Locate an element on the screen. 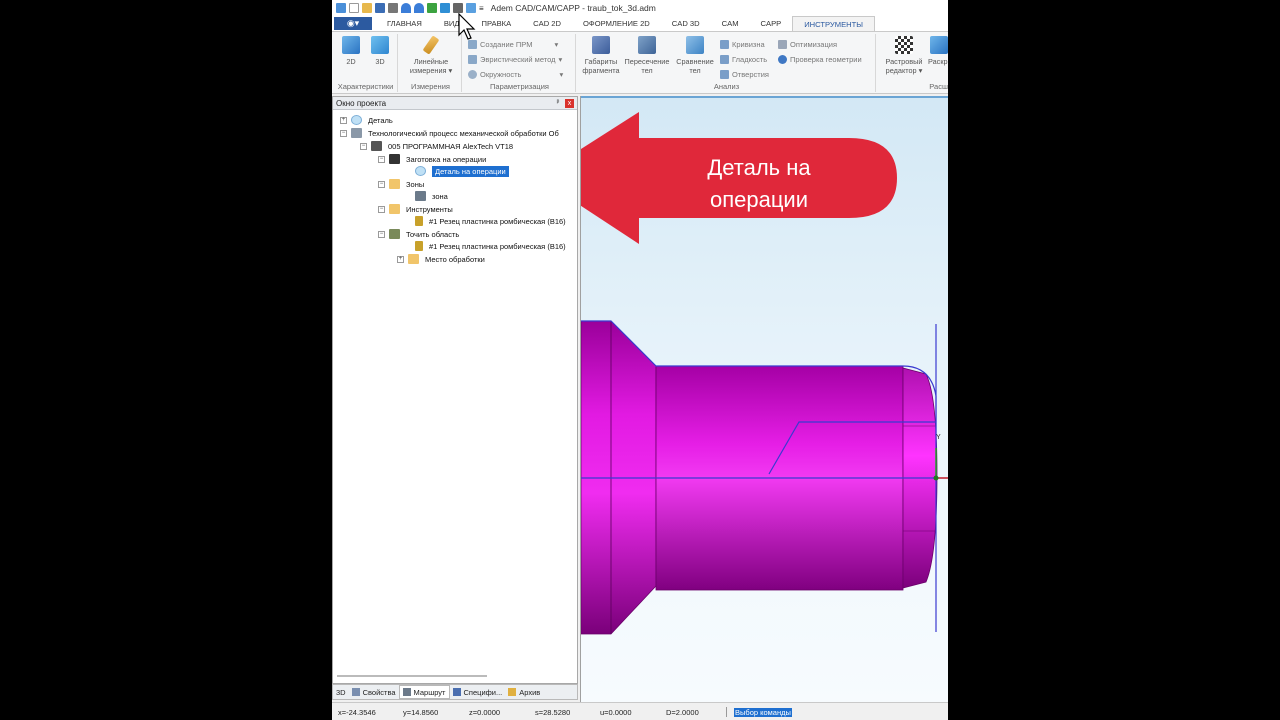 The height and width of the screenshot is (720, 1280). tab-cam: CAM is located at coordinates (730, 23).